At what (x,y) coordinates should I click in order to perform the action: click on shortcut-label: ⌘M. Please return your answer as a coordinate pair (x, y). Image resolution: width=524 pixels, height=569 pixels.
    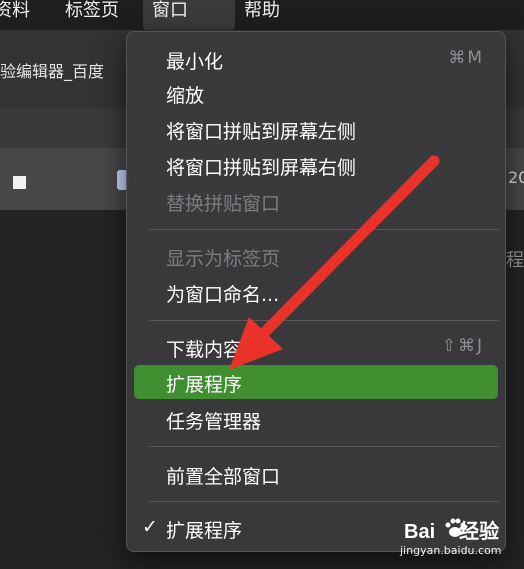
    Looking at the image, I should click on (466, 58).